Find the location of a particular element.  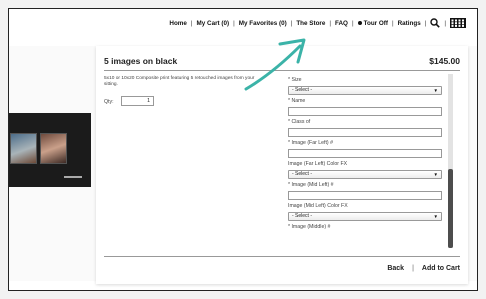

dot-icon is located at coordinates (359, 22).